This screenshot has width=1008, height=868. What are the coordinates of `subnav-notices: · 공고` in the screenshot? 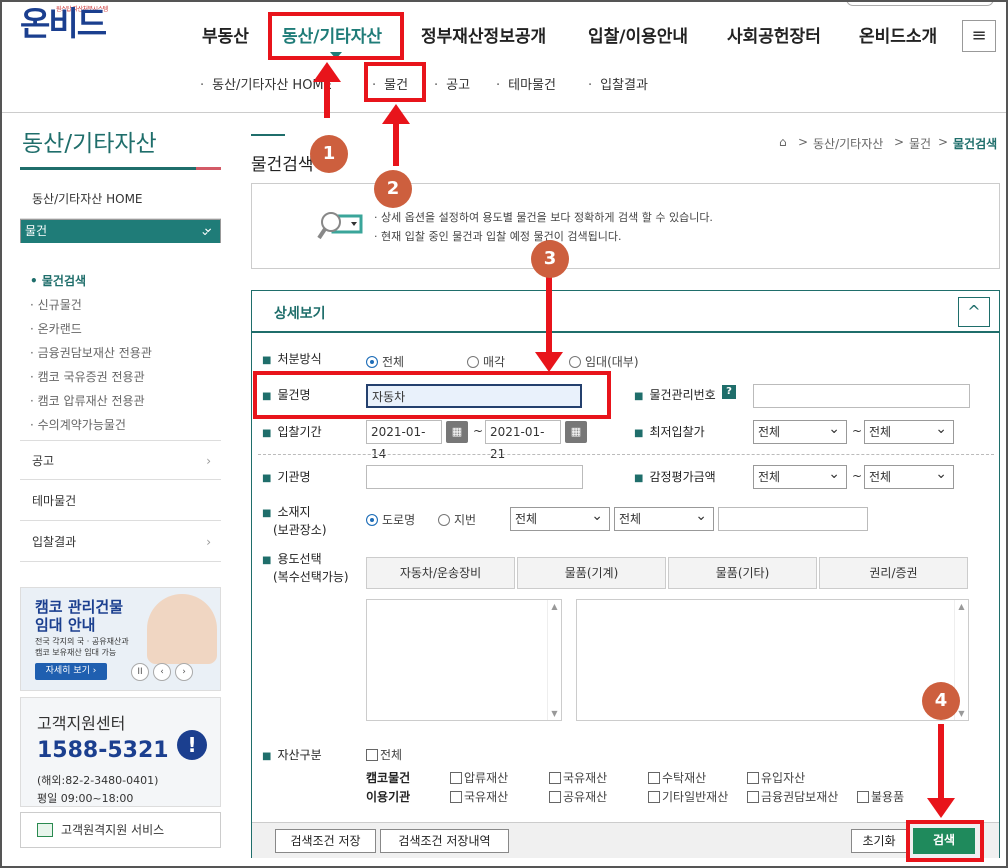 It's located at (452, 83).